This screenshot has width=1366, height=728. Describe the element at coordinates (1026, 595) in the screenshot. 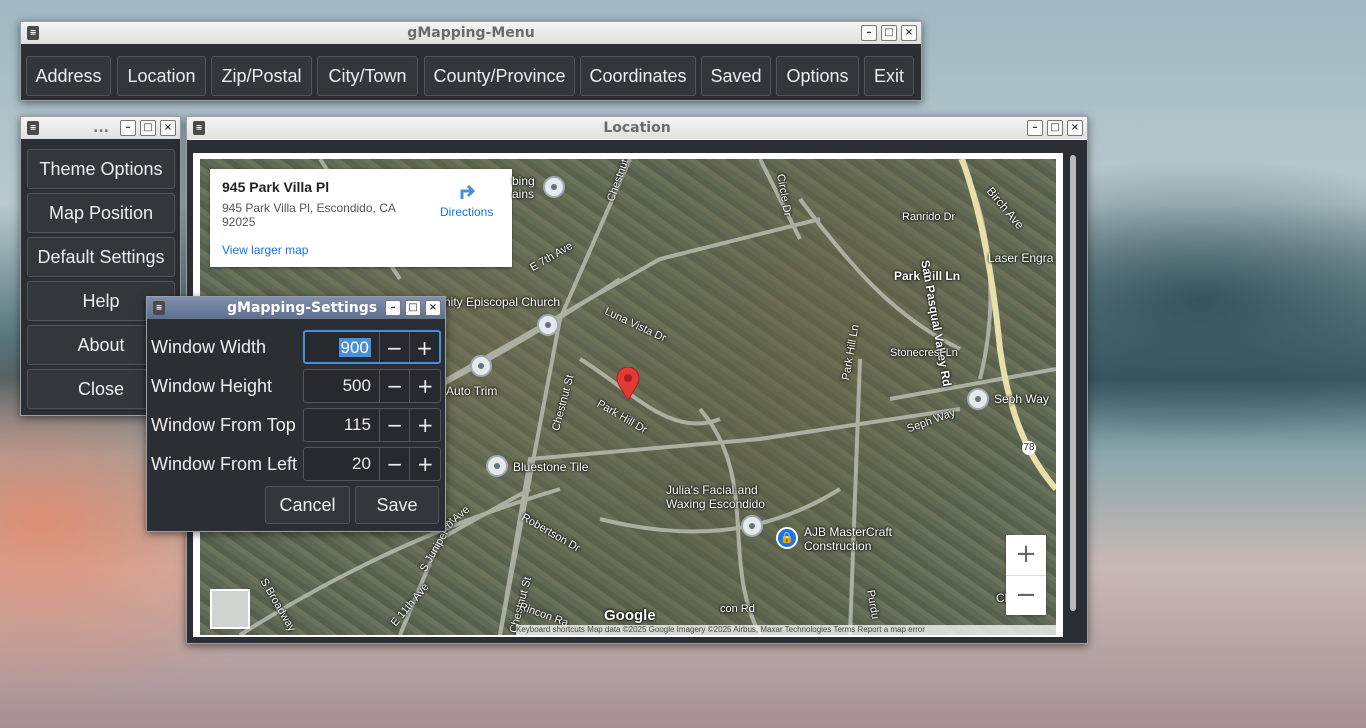

I see `zoom-out-button: −` at that location.